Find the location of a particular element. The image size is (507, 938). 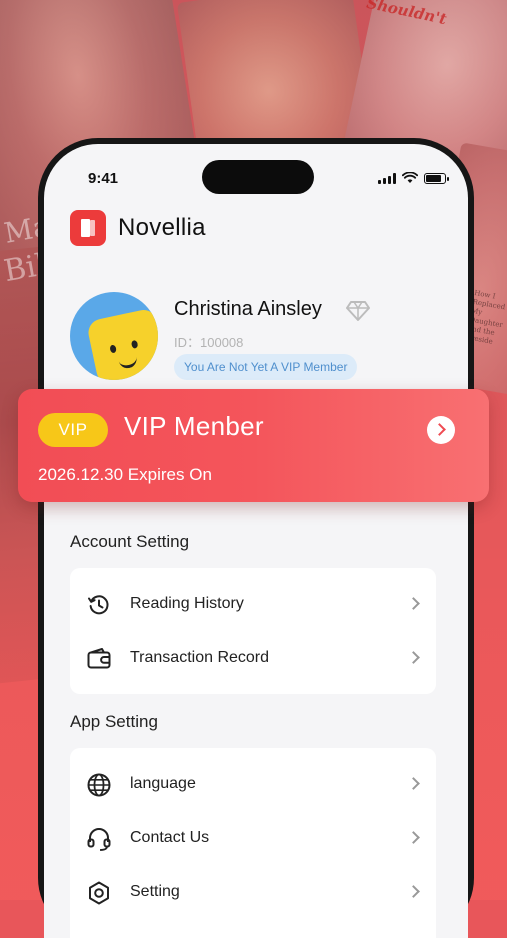

status-icons is located at coordinates (413, 178).